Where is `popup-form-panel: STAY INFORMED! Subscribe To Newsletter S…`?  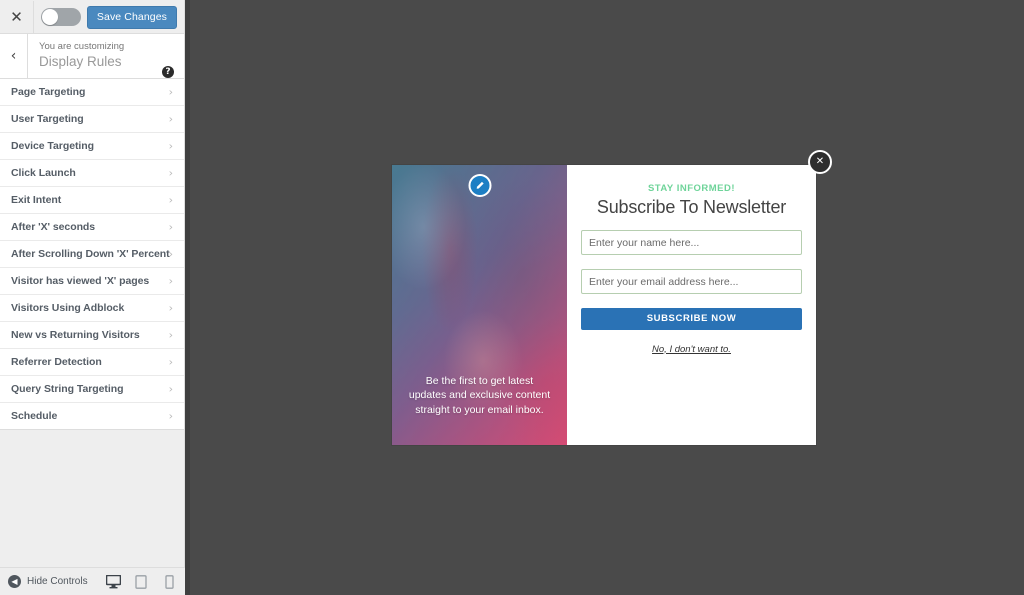 popup-form-panel: STAY INFORMED! Subscribe To Newsletter S… is located at coordinates (691, 305).